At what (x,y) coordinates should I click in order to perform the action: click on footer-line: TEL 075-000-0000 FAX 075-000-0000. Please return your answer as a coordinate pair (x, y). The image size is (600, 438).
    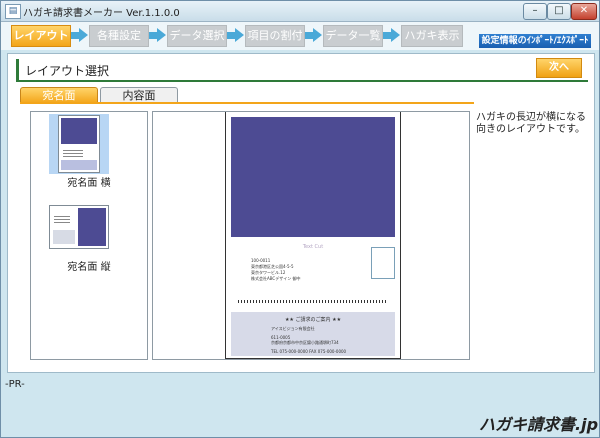
    Looking at the image, I should click on (309, 351).